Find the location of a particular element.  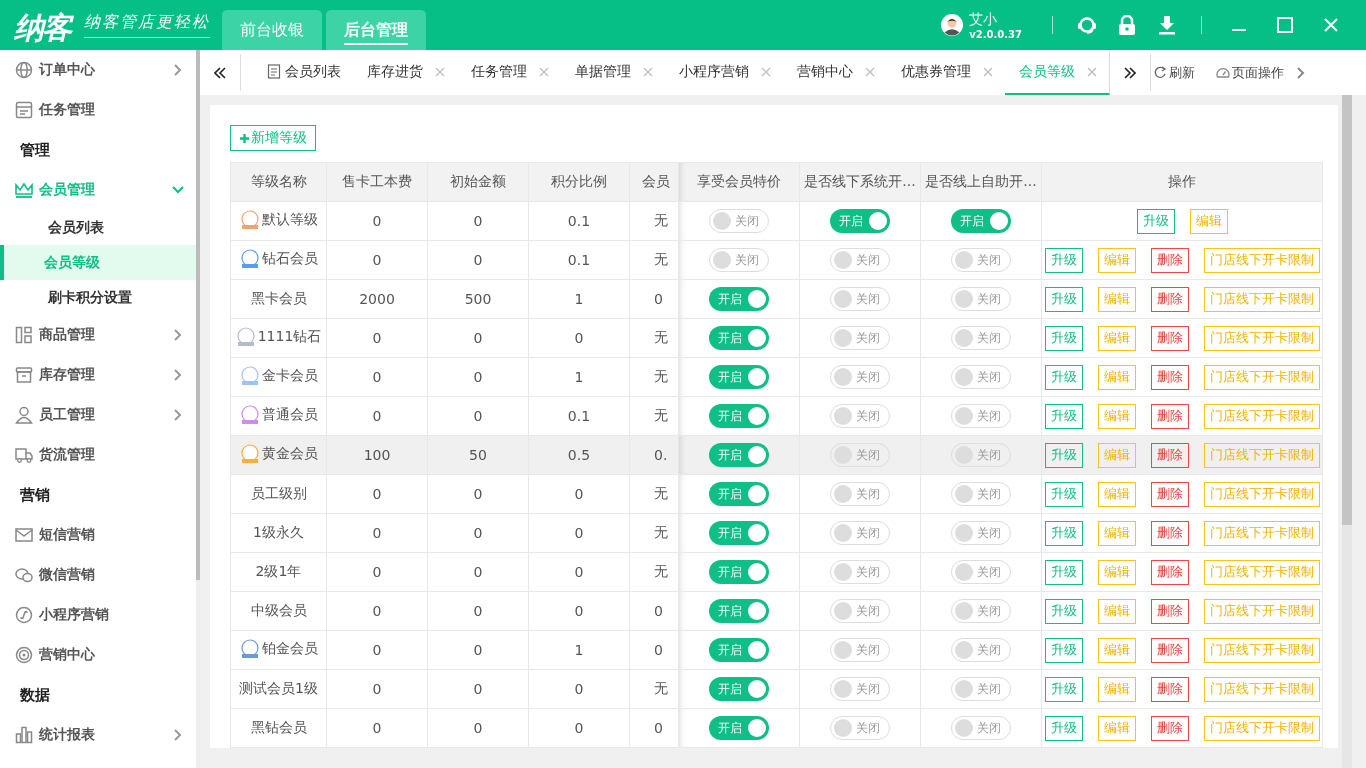

page-tab: 优惠券管理 is located at coordinates (946, 72).